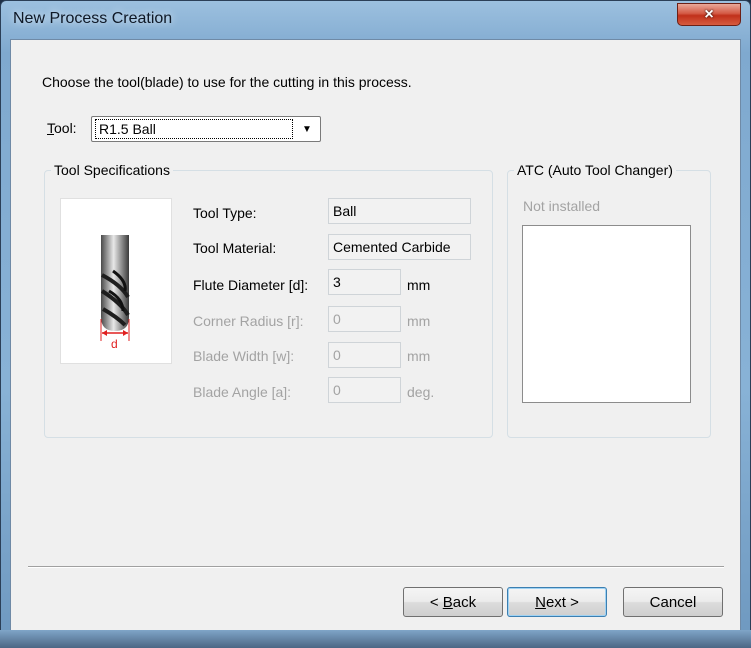 This screenshot has height=648, width=751. I want to click on ball-end-mill-icon: d, so click(115, 293).